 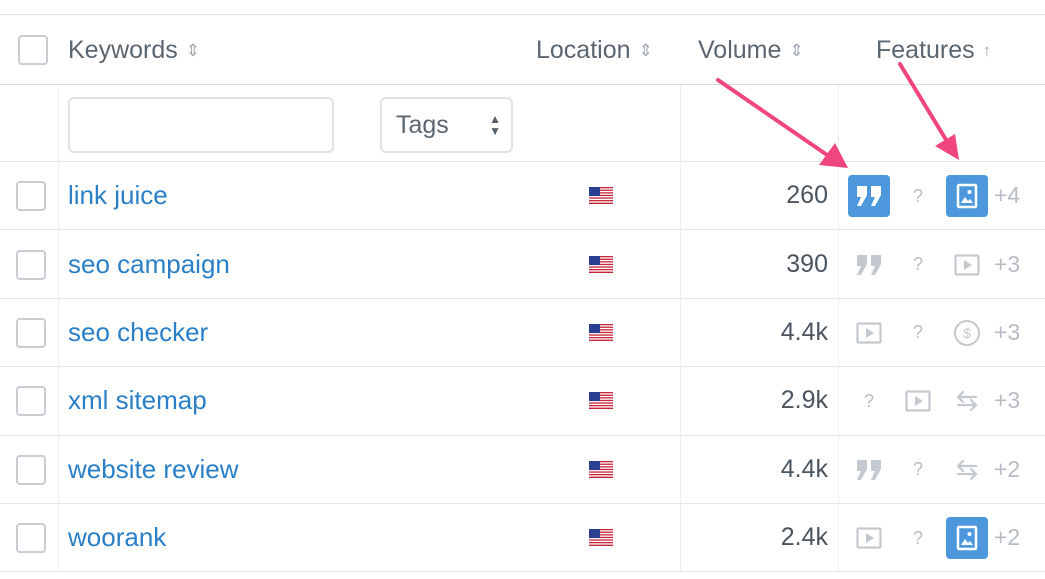 What do you see at coordinates (137, 400) in the screenshot?
I see `keyword-link: xml sitemap` at bounding box center [137, 400].